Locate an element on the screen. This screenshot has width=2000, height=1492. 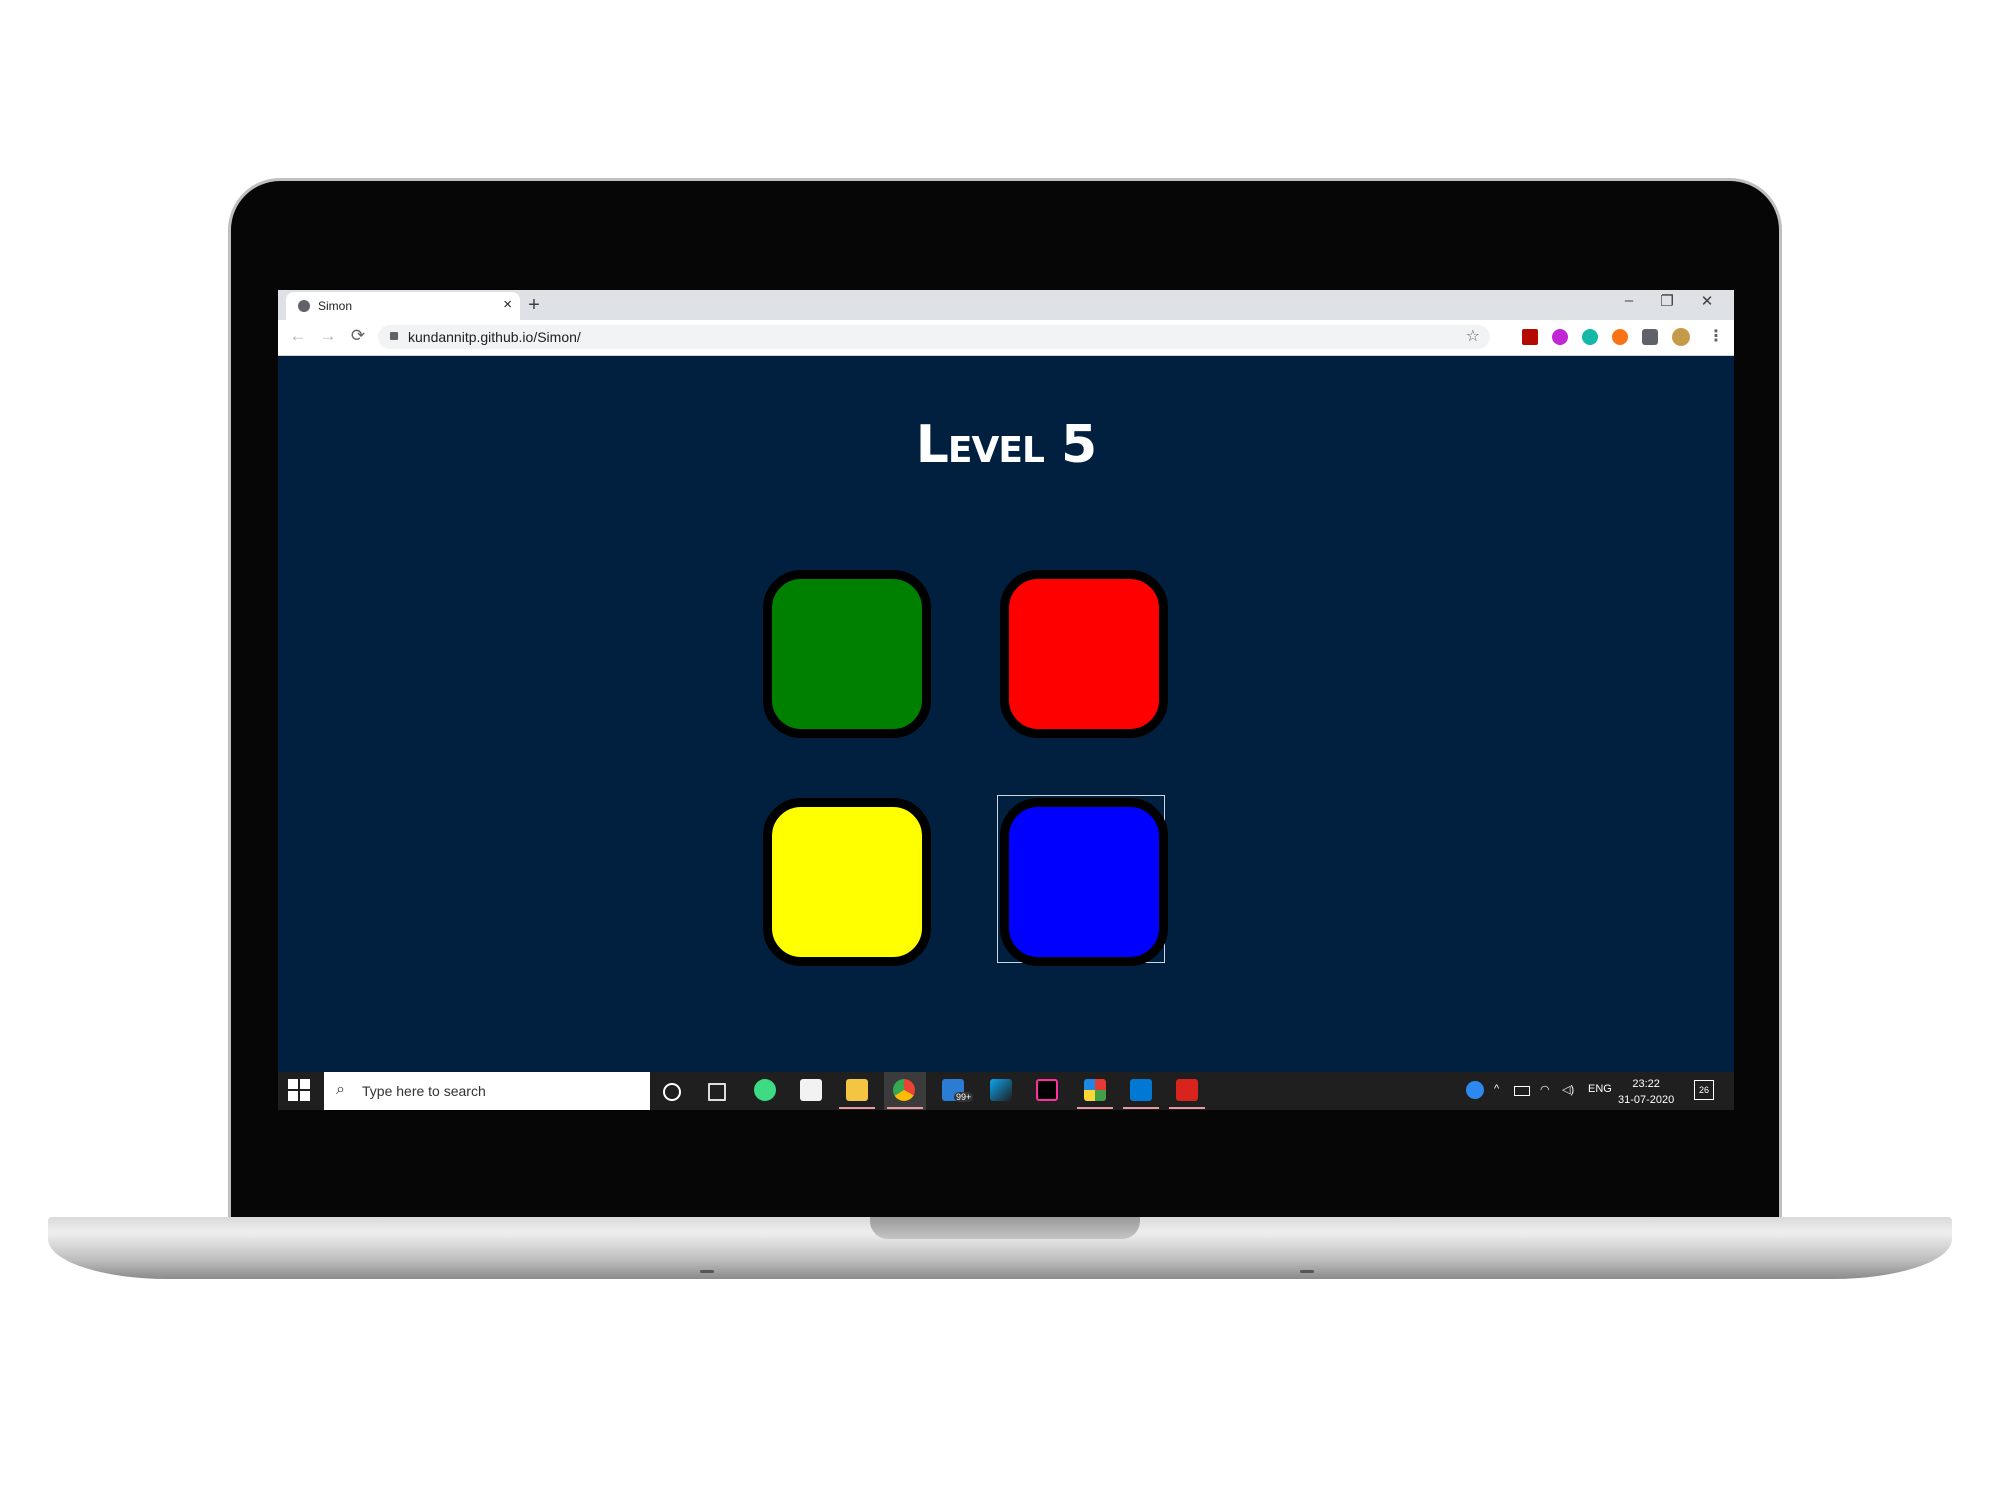
puzzle-extensions-icon is located at coordinates (1650, 337).